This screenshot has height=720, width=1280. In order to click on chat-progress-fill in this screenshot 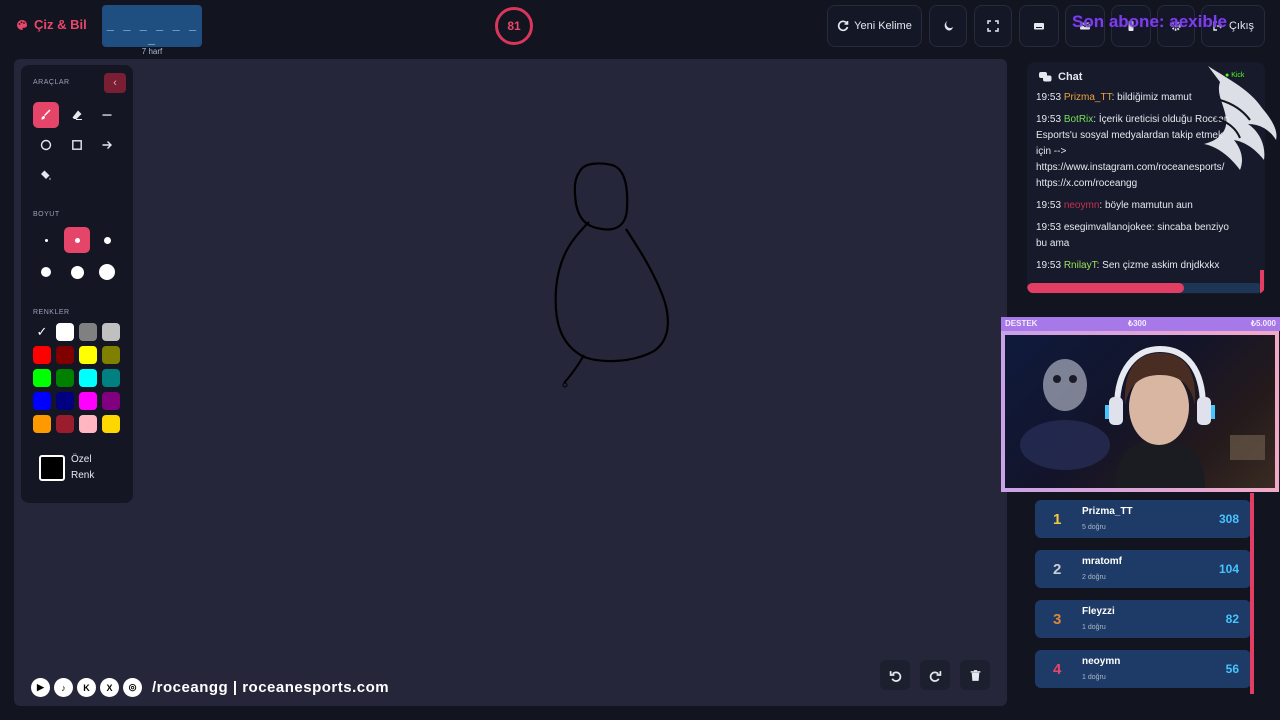, I will do `click(1106, 288)`.